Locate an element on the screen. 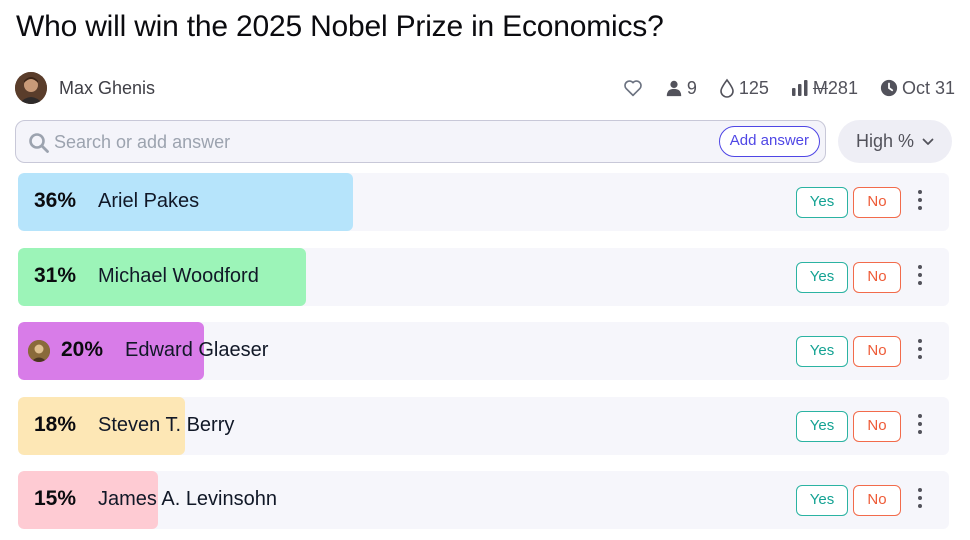  traders-stat: 9 is located at coordinates (681, 88).